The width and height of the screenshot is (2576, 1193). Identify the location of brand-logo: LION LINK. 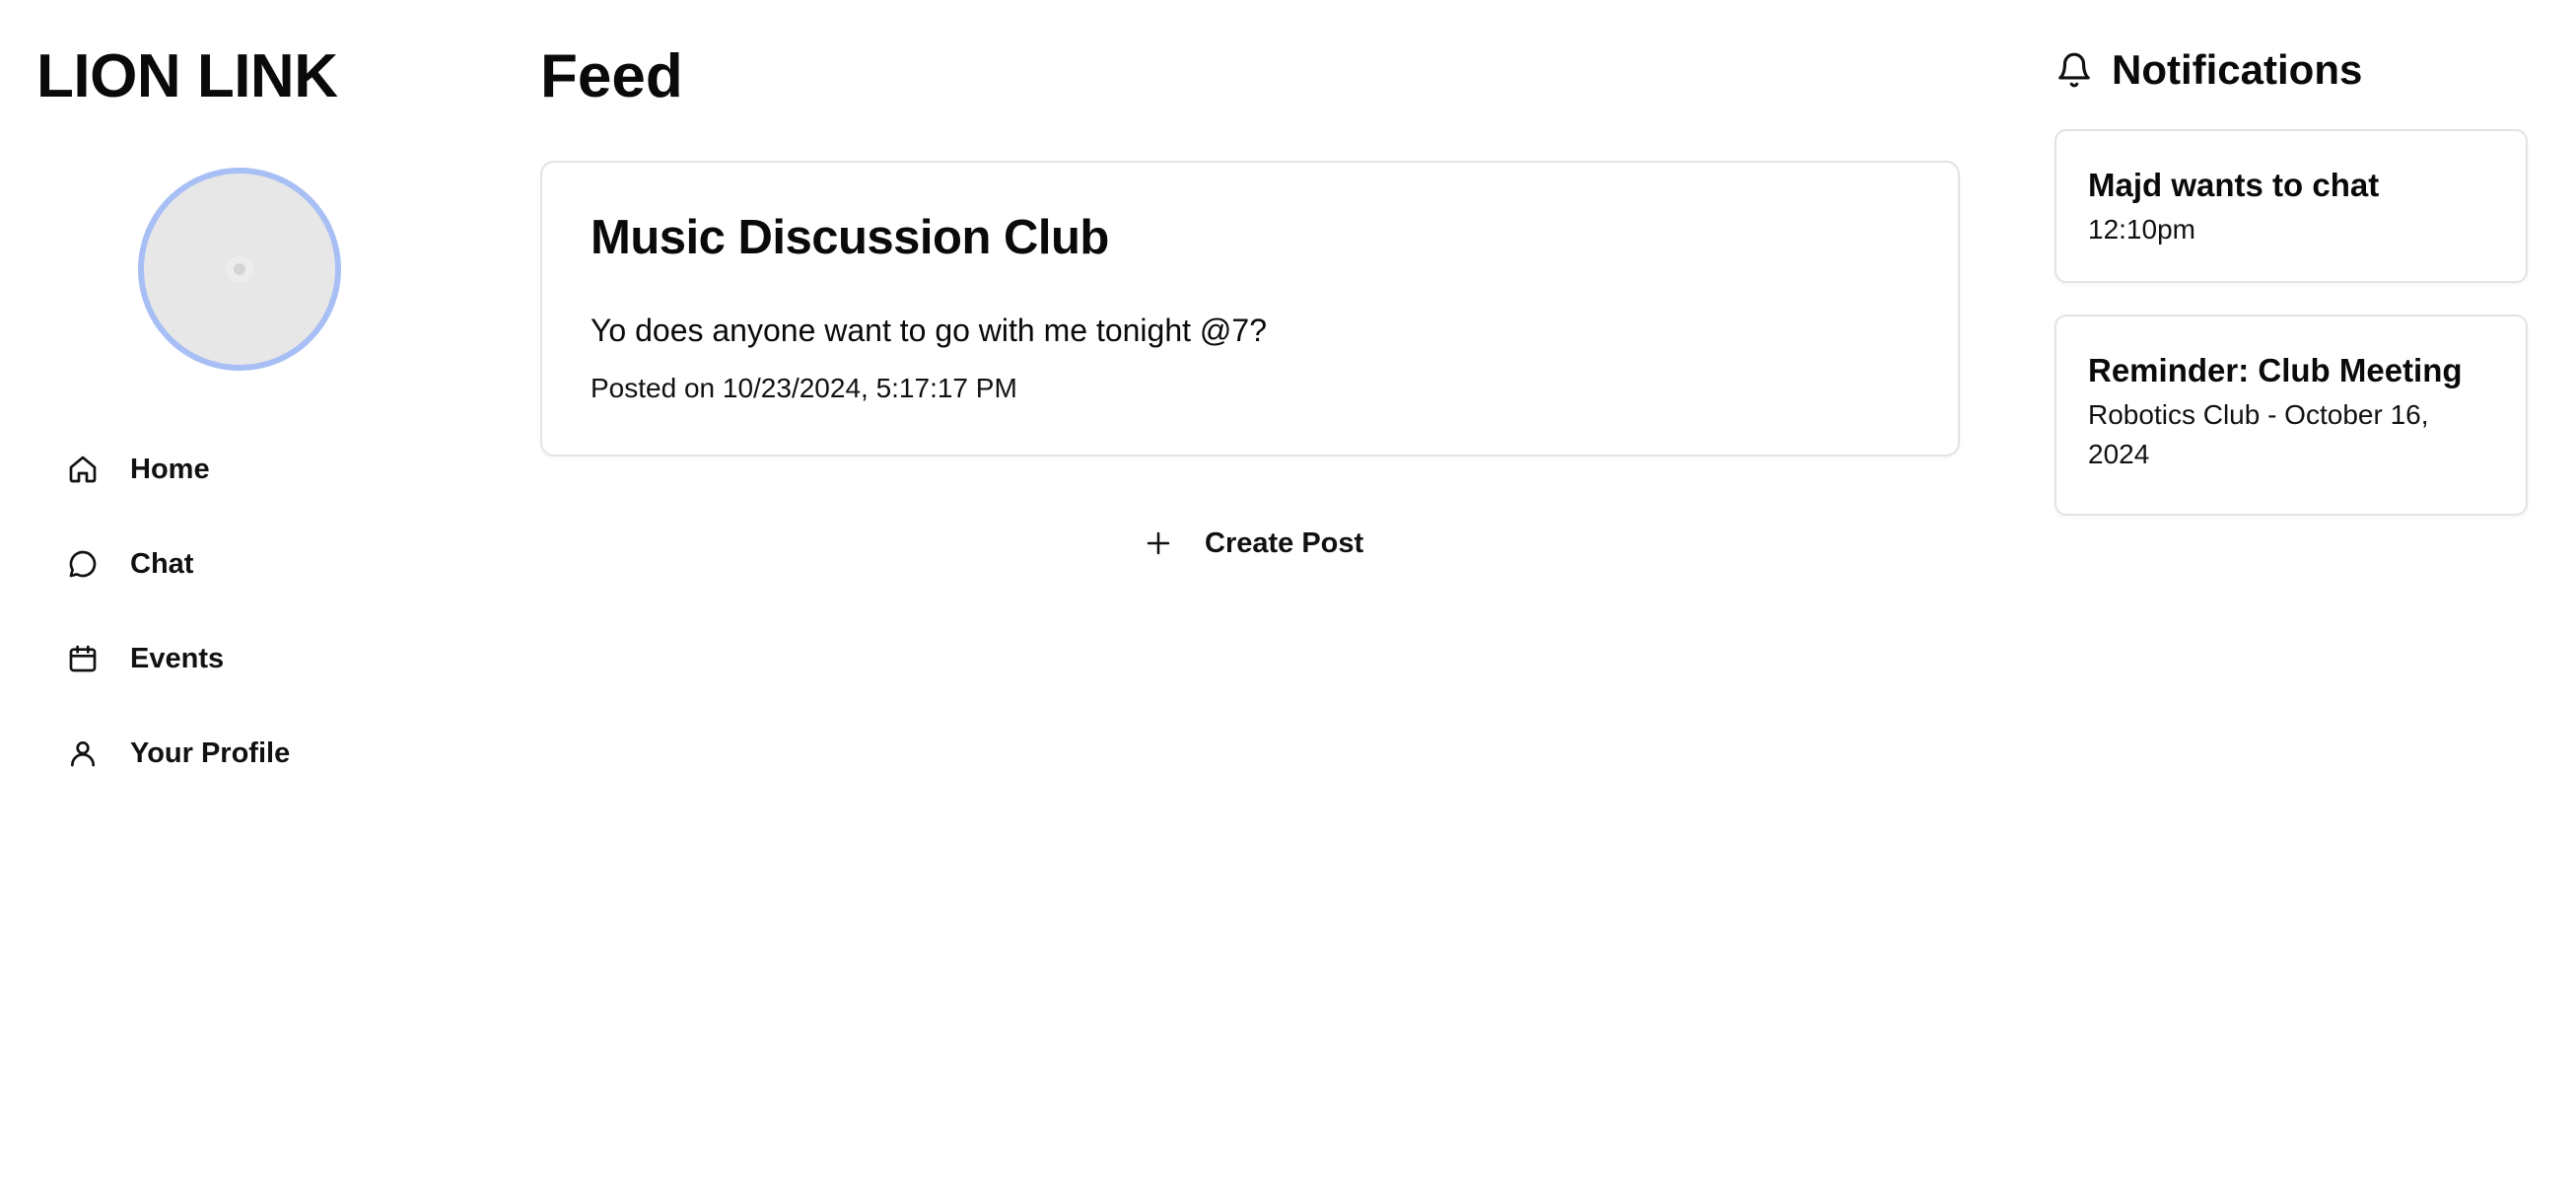
(187, 77).